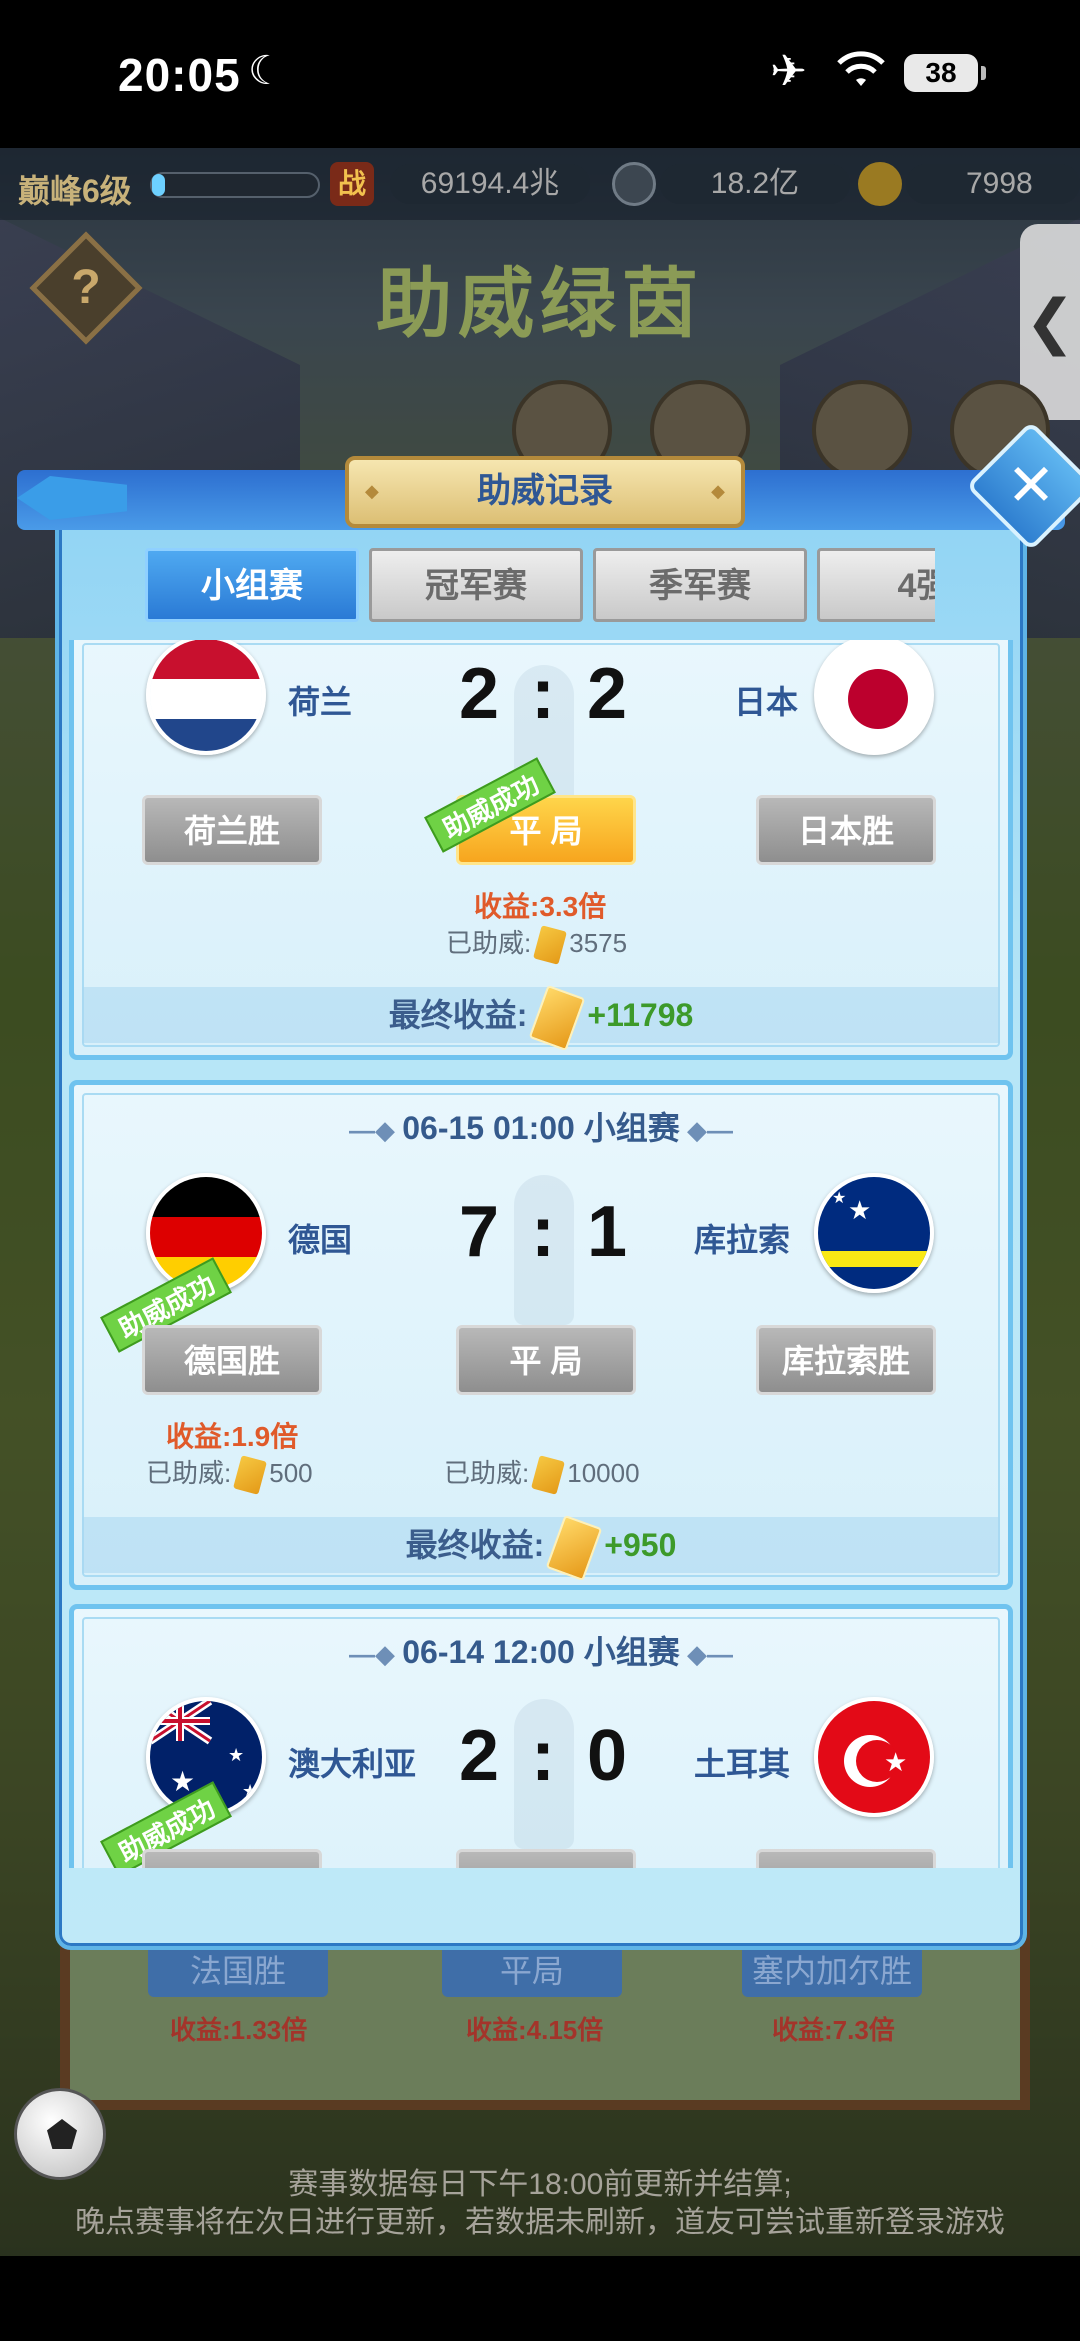 The image size is (1080, 2341). Describe the element at coordinates (874, 1757) in the screenshot. I see `turkey-flag-icon: ★` at that location.